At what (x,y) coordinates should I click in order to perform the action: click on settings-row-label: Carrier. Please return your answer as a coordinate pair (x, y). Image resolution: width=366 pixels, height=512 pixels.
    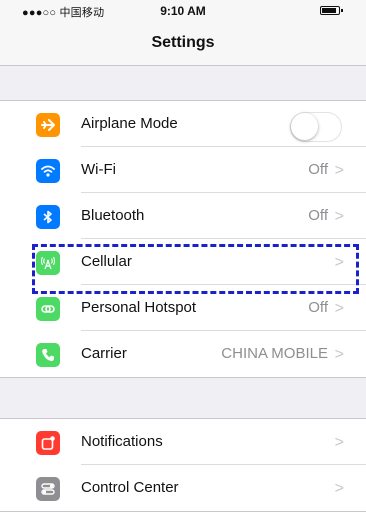
    Looking at the image, I should click on (104, 353).